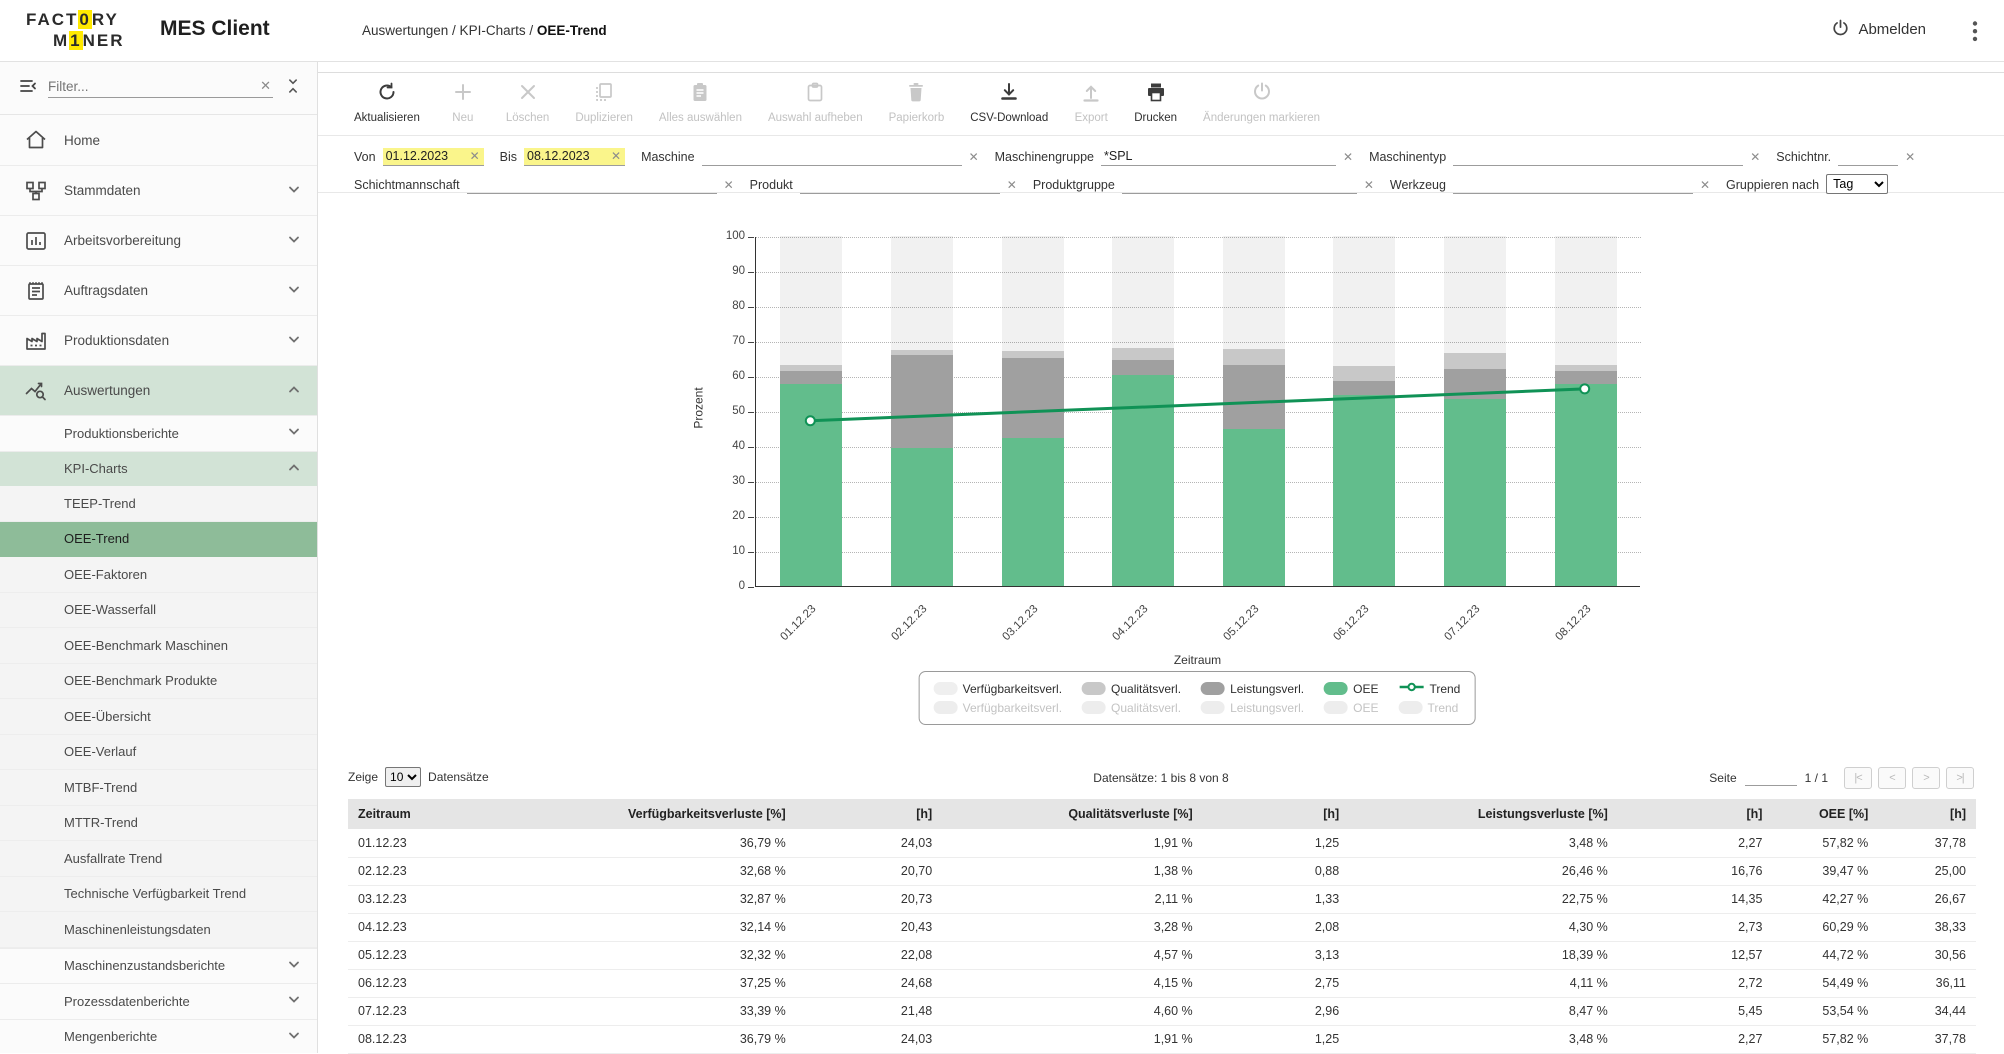 The height and width of the screenshot is (1054, 2004). What do you see at coordinates (158, 1001) in the screenshot?
I see `sidebar-item-prozessdatenberichte: Prozessdatenberichte` at bounding box center [158, 1001].